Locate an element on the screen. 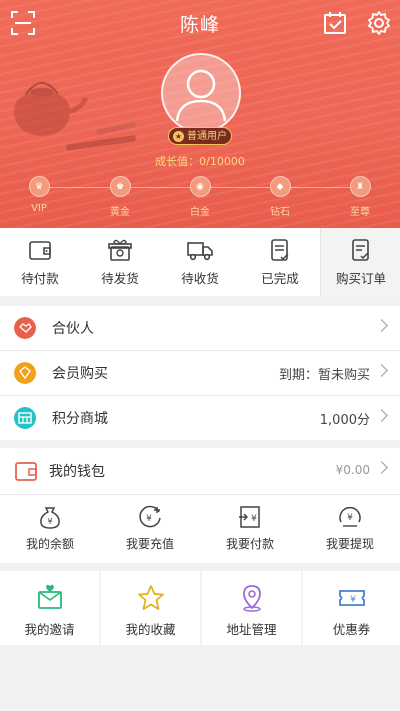 The height and width of the screenshot is (711, 400). points-value: 1,000分 is located at coordinates (344, 420).